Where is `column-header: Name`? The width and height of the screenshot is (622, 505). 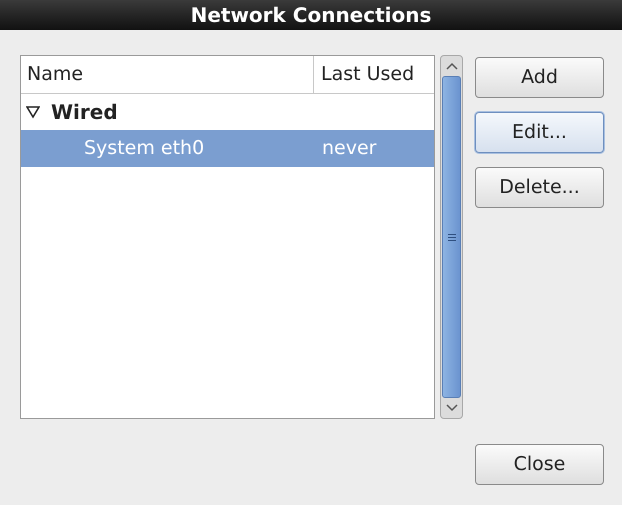
column-header: Name is located at coordinates (167, 74).